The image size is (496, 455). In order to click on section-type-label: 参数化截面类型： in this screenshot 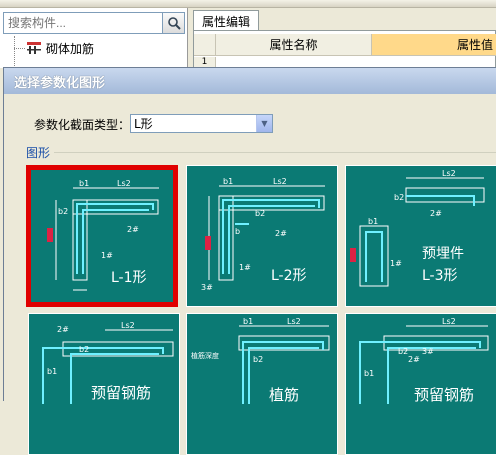, I will do `click(82, 125)`.